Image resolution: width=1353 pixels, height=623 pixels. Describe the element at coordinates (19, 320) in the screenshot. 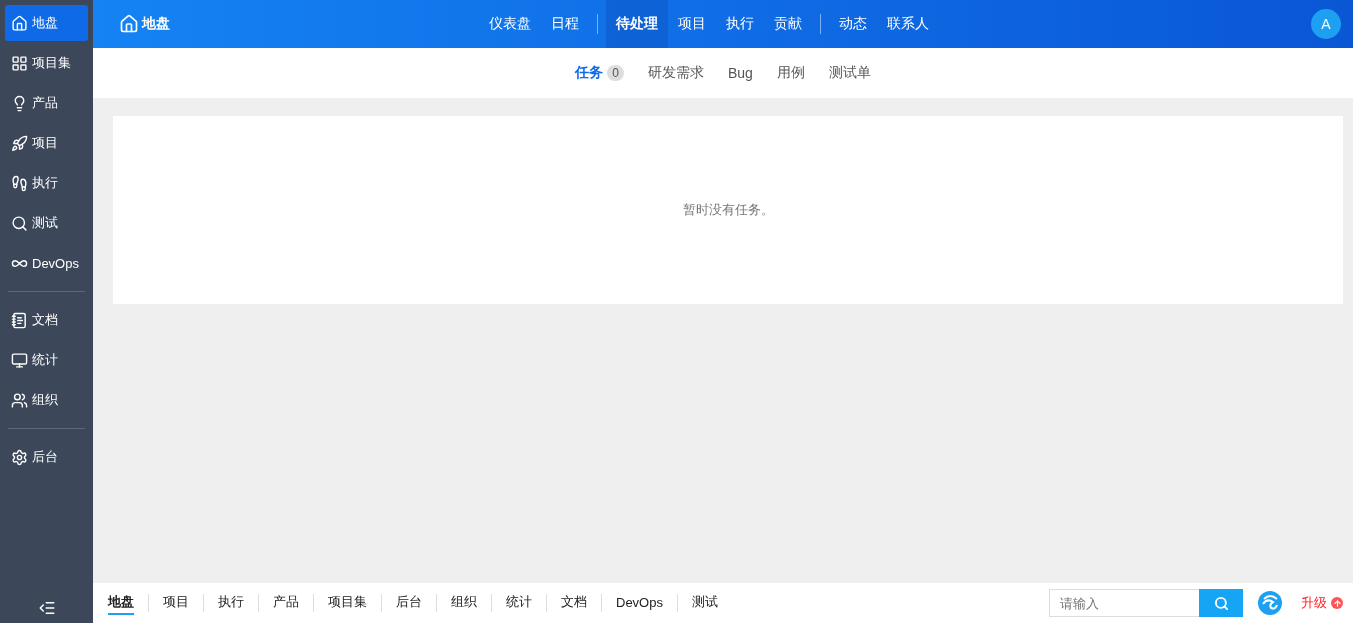

I see `notebook-icon` at that location.